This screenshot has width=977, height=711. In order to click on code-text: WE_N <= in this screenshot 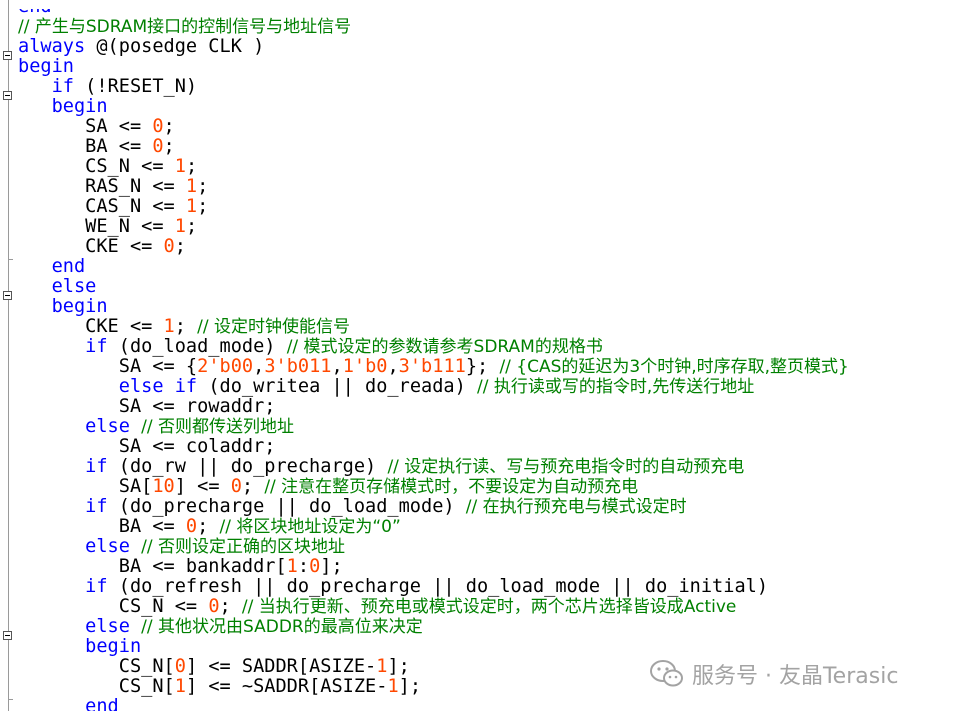, I will do `click(96, 226)`.